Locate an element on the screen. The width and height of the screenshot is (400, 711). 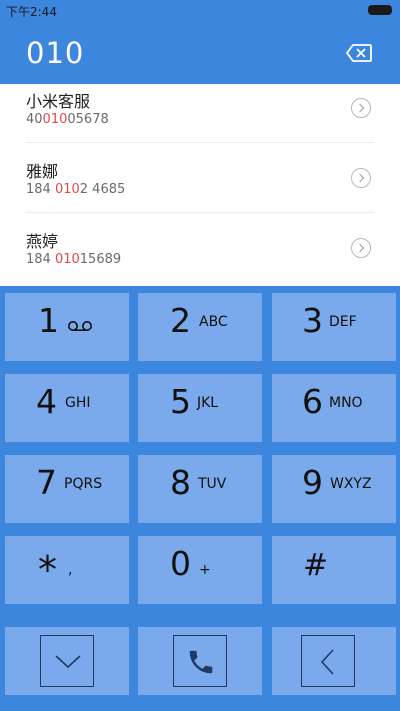
contact-item: 雅娜 184 0102 4685 is located at coordinates (200, 189).